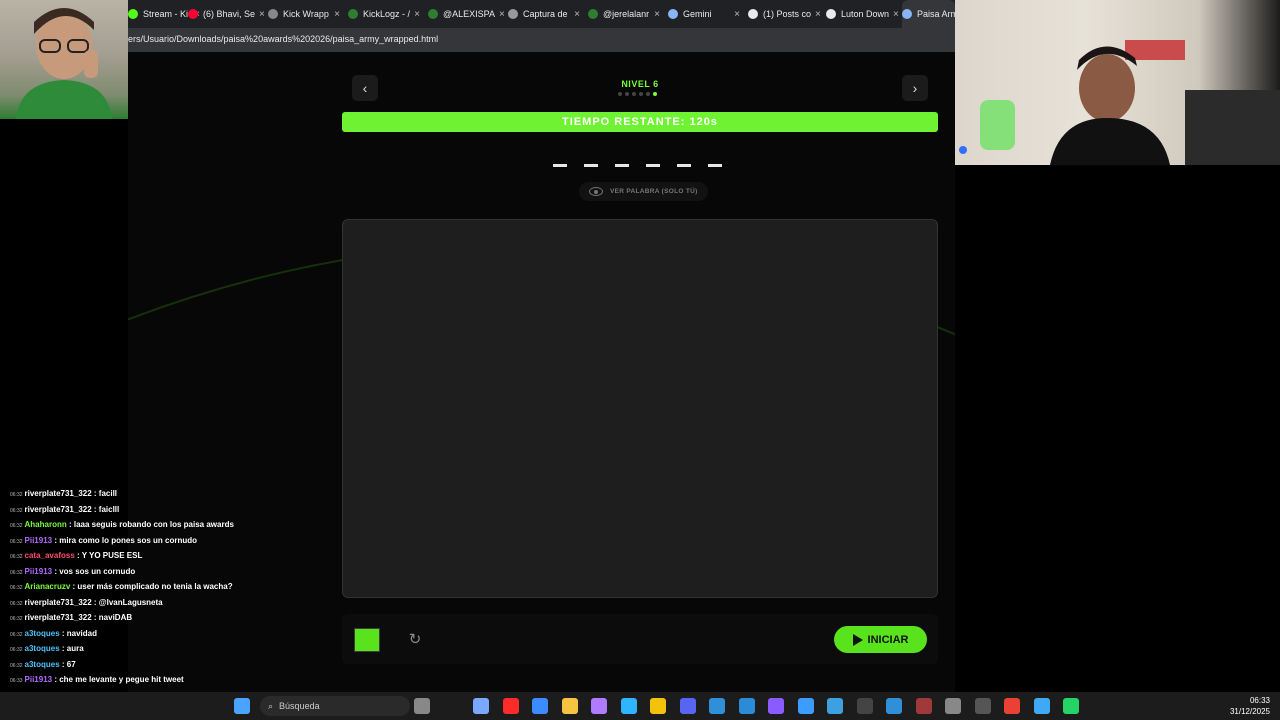 This screenshot has height=720, width=1280. Describe the element at coordinates (46, 524) in the screenshot. I see `chat-username: Ahaharonn` at that location.